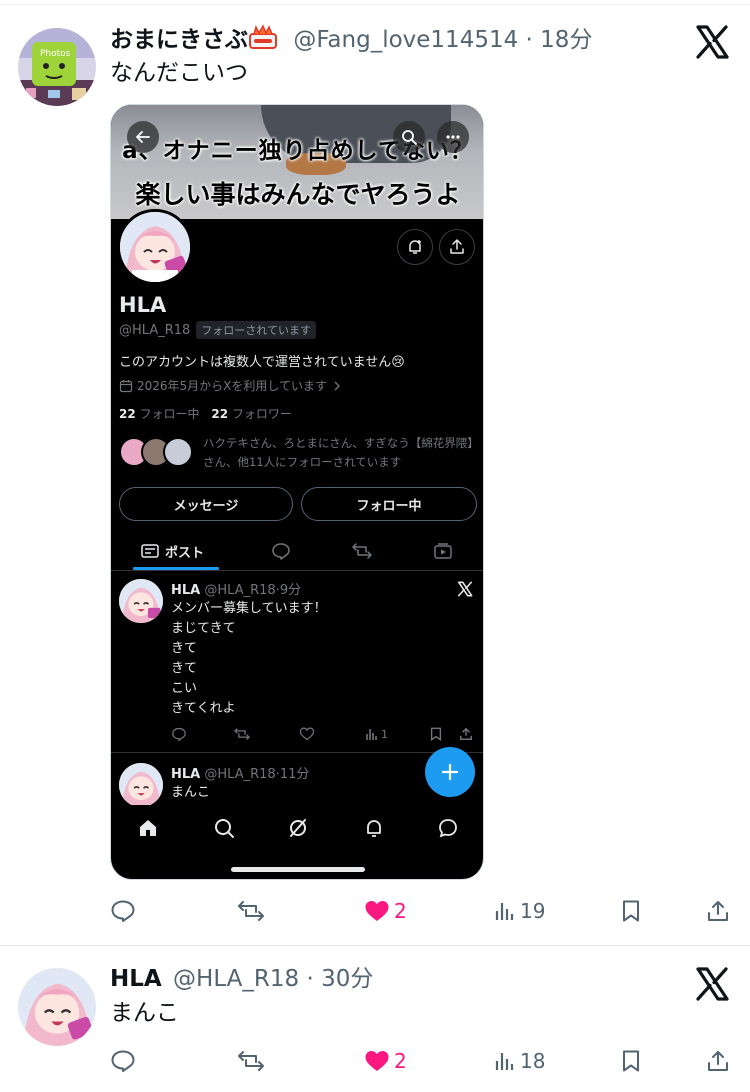 The width and height of the screenshot is (750, 1092). I want to click on profile-name: HLA, so click(143, 305).